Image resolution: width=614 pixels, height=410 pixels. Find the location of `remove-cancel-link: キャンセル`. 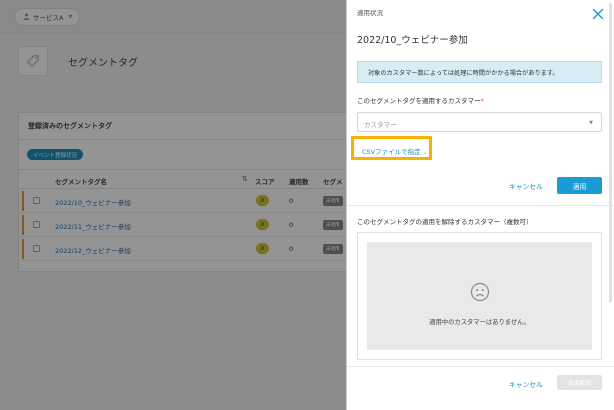

remove-cancel-link: キャンセル is located at coordinates (526, 384).